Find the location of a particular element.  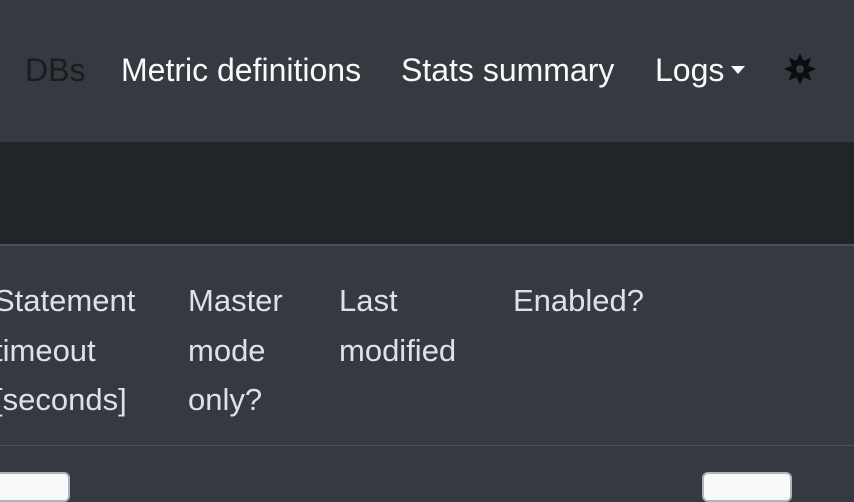

nav-metric-definitions: Metric definitions is located at coordinates (241, 70).